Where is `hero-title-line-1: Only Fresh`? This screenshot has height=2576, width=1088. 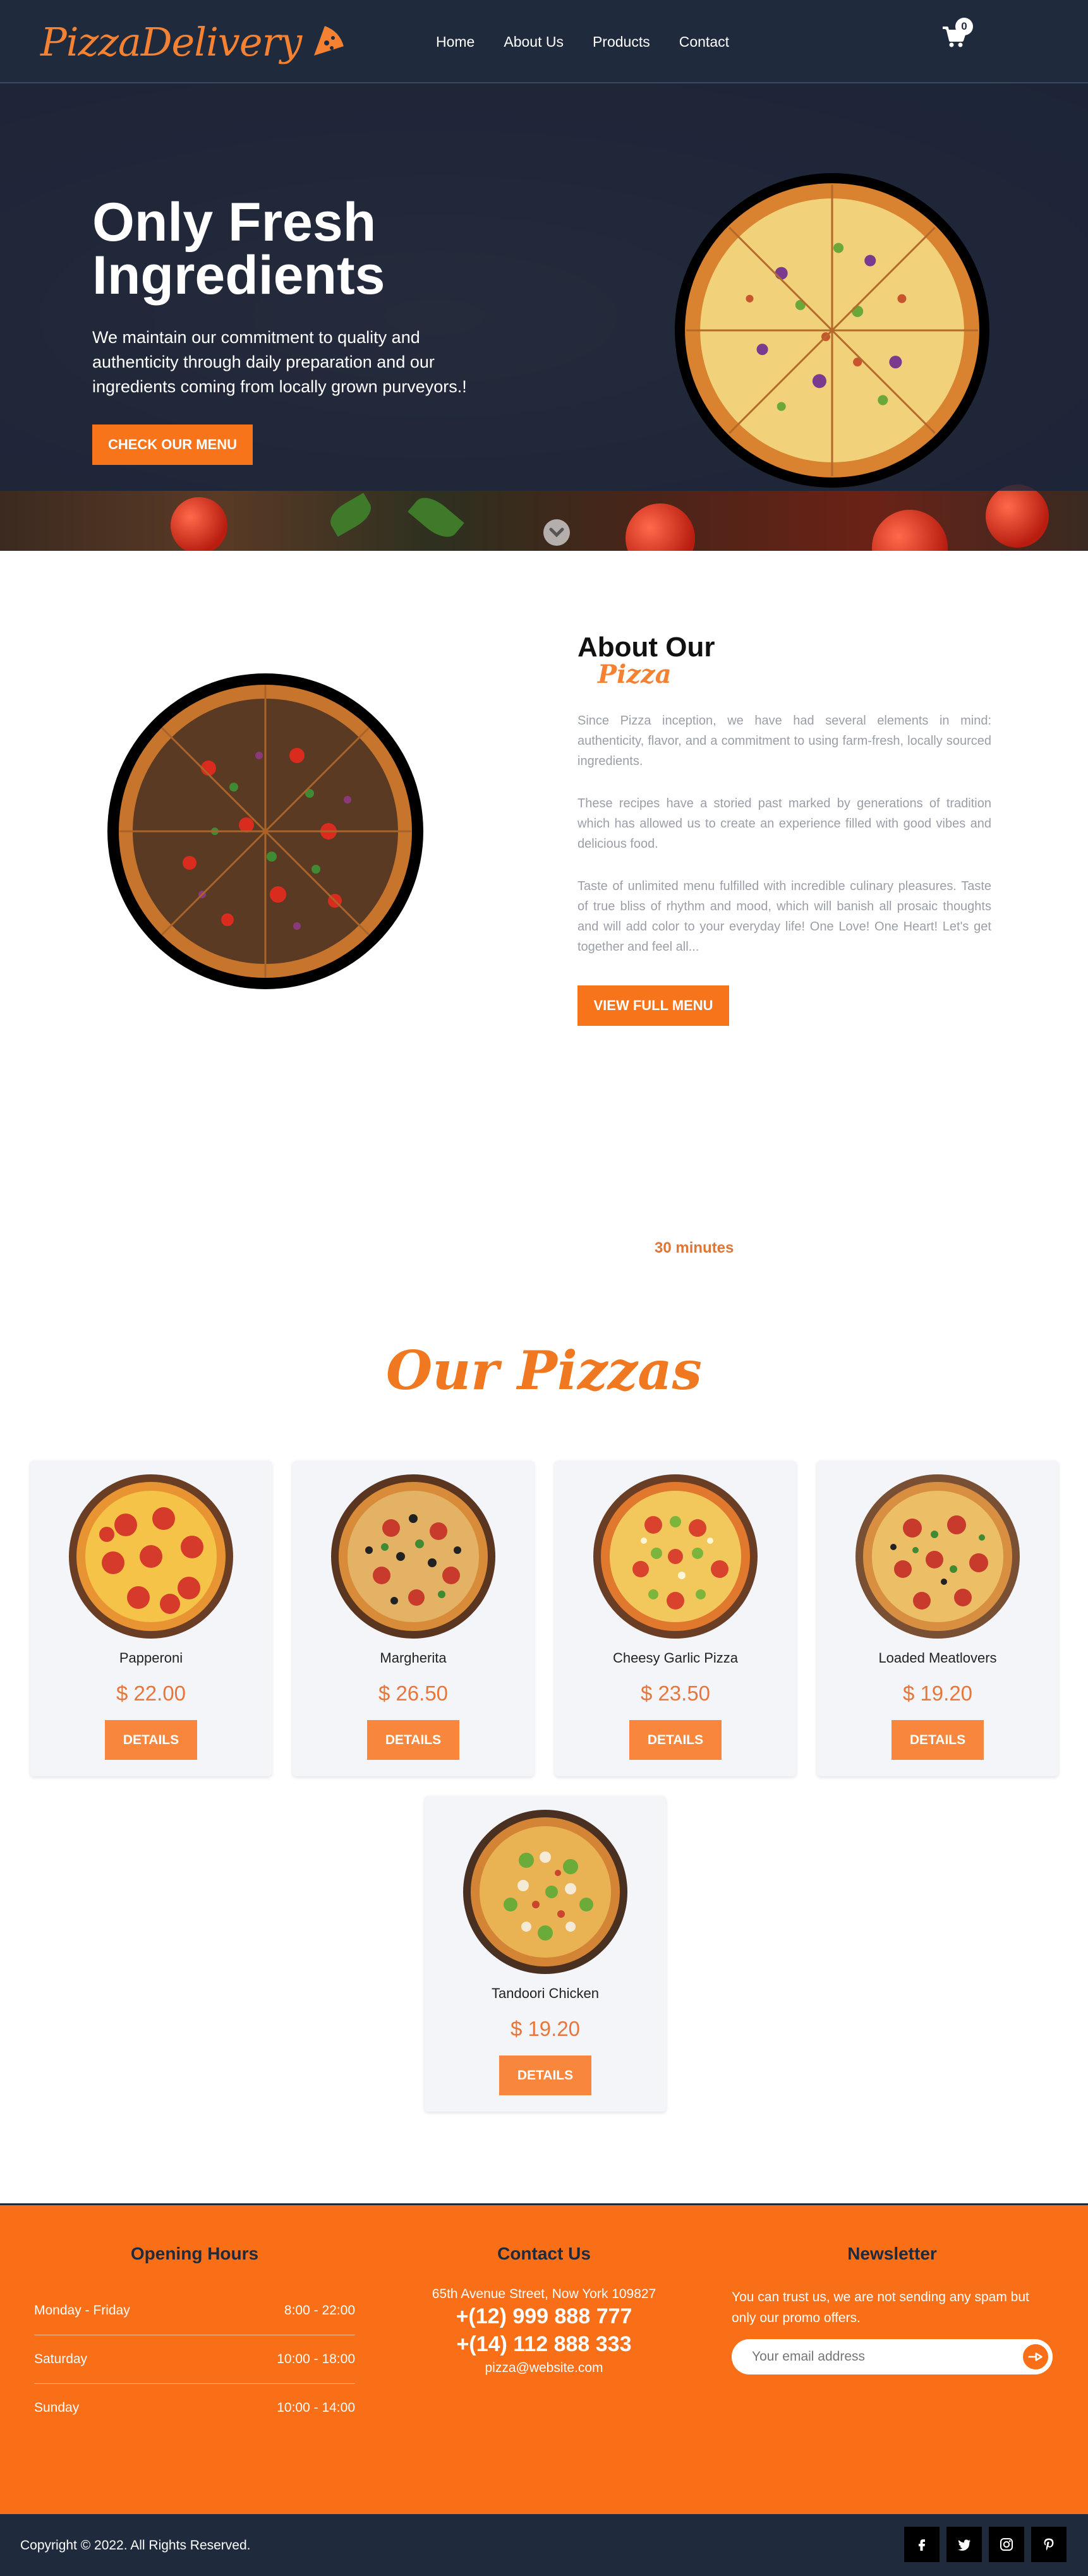
hero-title-line-1: Only Fresh is located at coordinates (234, 222).